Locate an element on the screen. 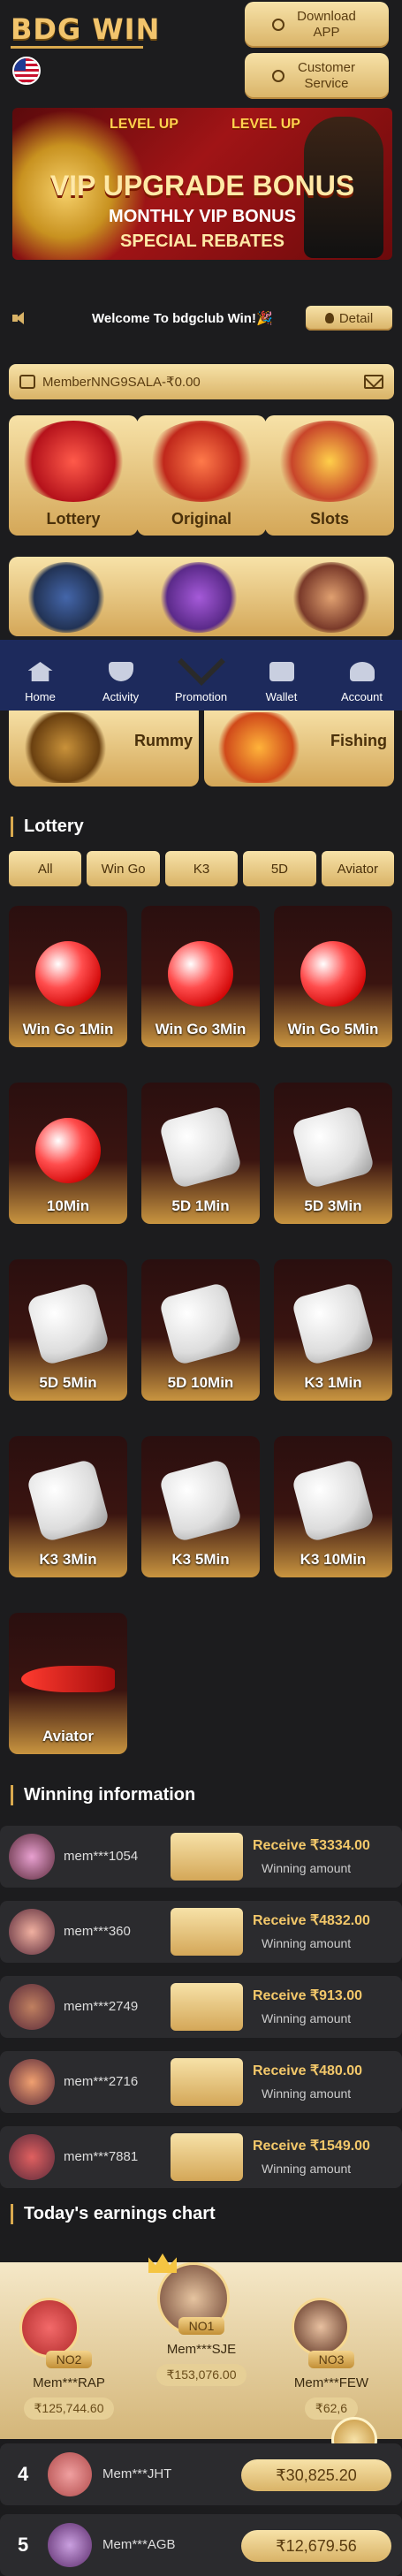  game-label: K3 10Min is located at coordinates (333, 1559).